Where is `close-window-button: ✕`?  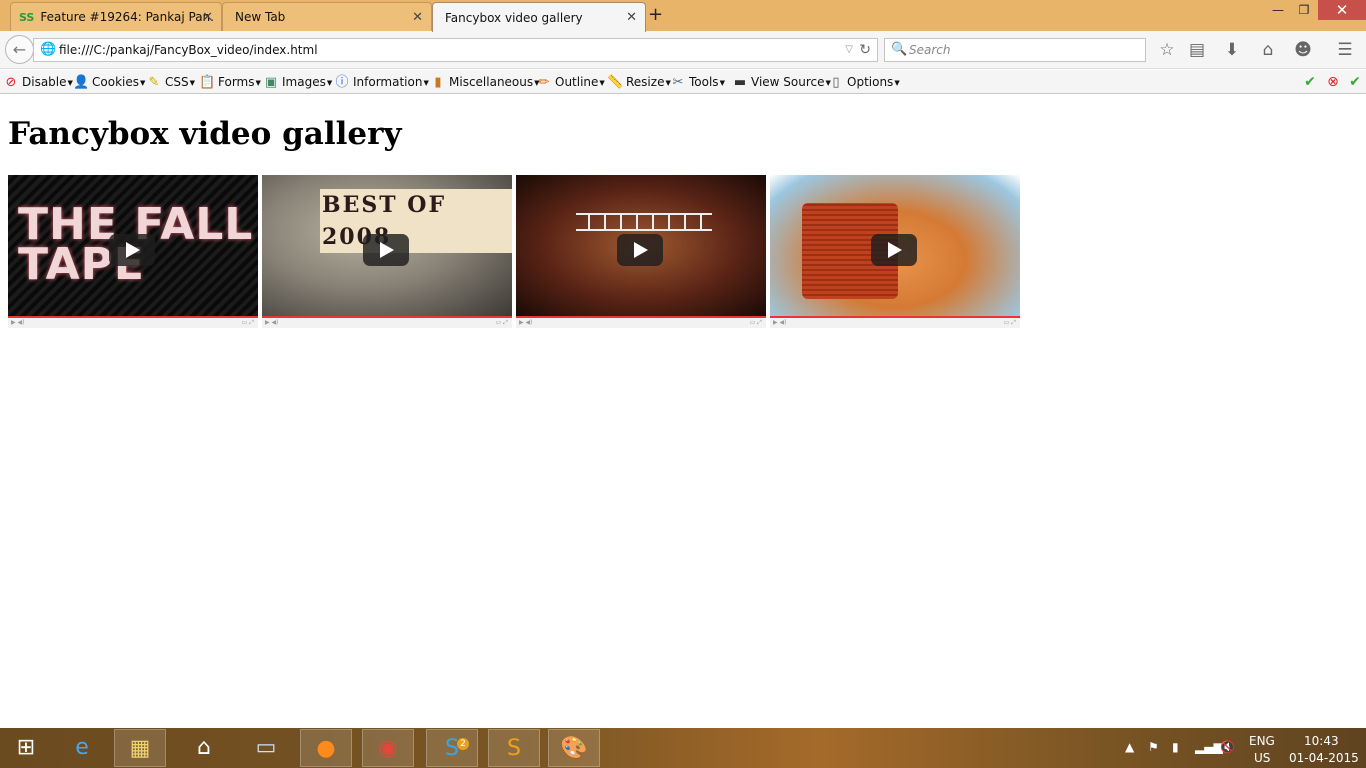 close-window-button: ✕ is located at coordinates (1342, 10).